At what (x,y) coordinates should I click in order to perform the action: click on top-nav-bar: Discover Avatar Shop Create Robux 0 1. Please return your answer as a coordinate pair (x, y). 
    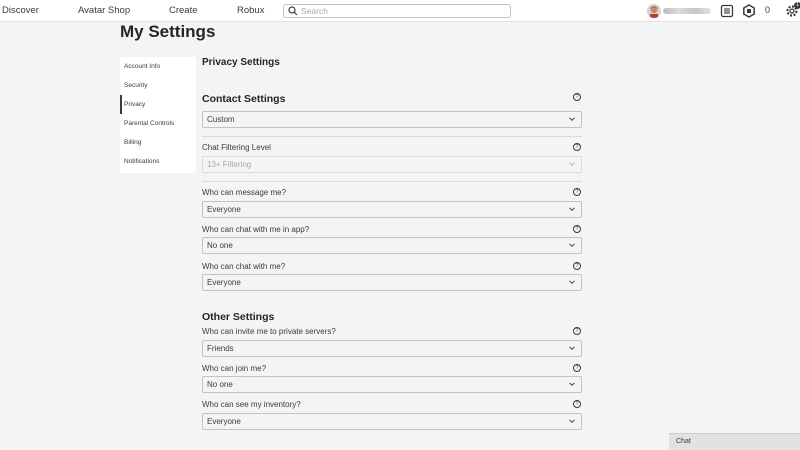
    Looking at the image, I should click on (400, 11).